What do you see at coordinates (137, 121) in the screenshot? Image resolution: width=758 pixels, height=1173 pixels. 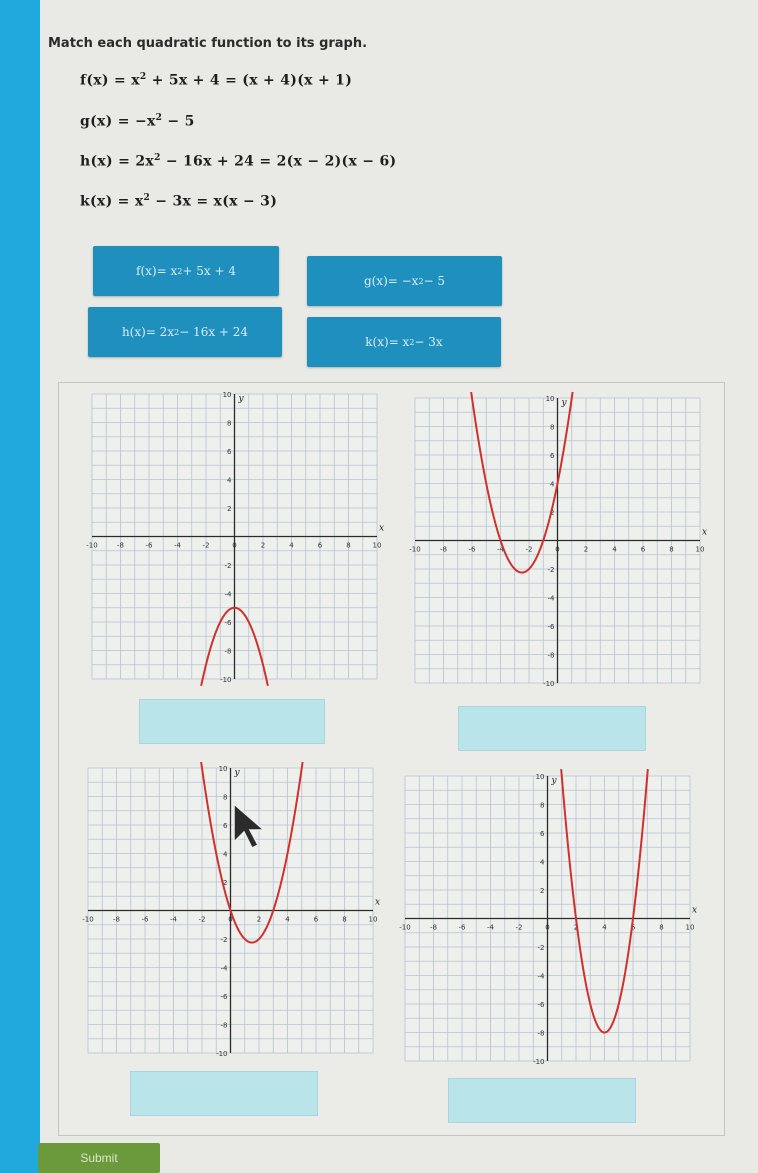 I see `equation-g: g(x) = −x2 − 5` at bounding box center [137, 121].